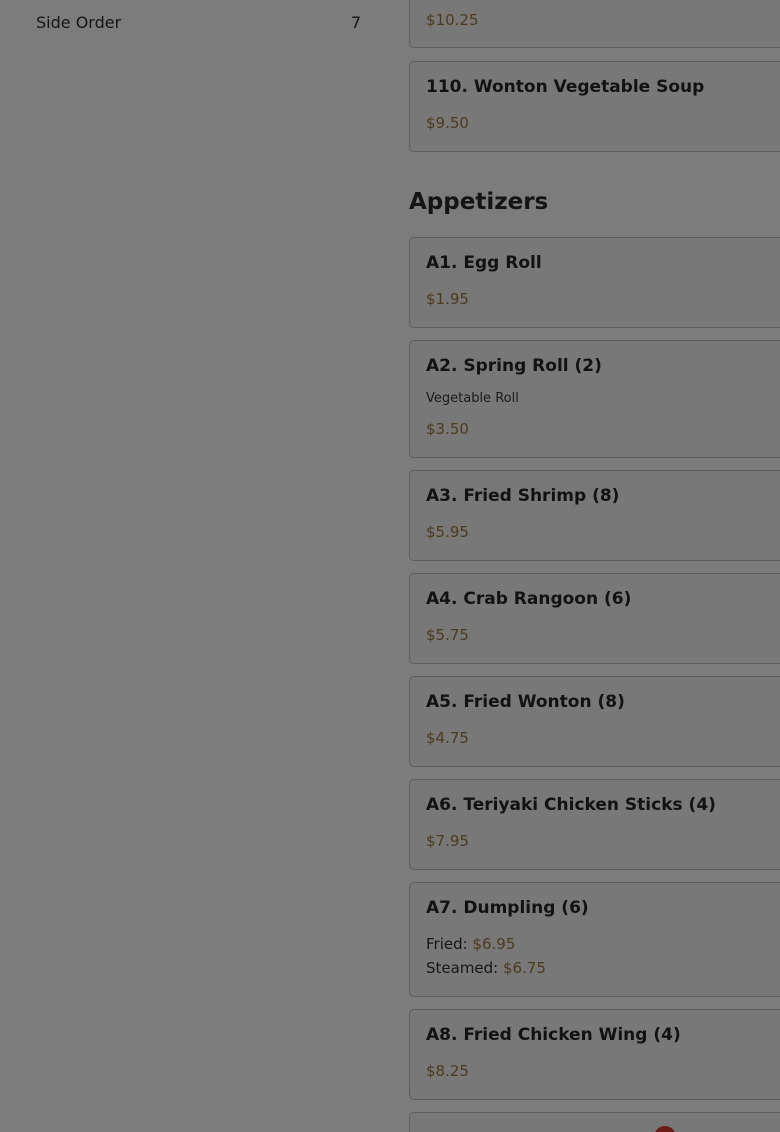  What do you see at coordinates (594, 824) in the screenshot?
I see `menu-item-card: A6. Teriyaki Chicken Sticks (4) $7.95` at bounding box center [594, 824].